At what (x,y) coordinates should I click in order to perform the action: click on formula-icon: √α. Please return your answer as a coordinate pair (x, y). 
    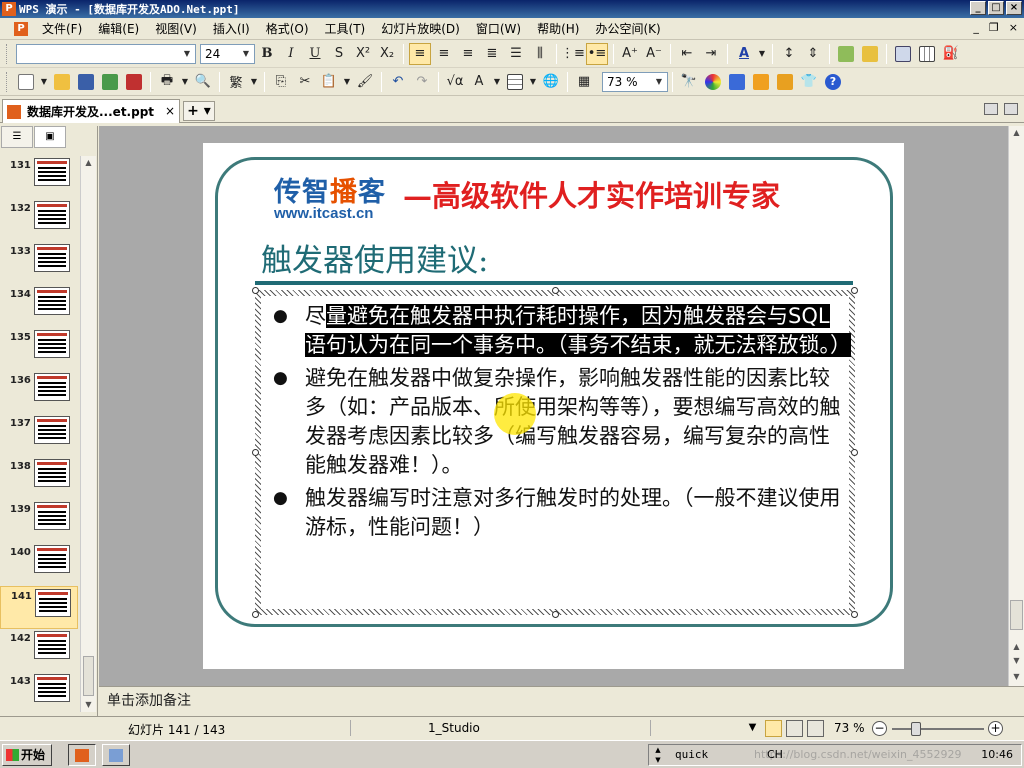
    Looking at the image, I should click on (455, 82).